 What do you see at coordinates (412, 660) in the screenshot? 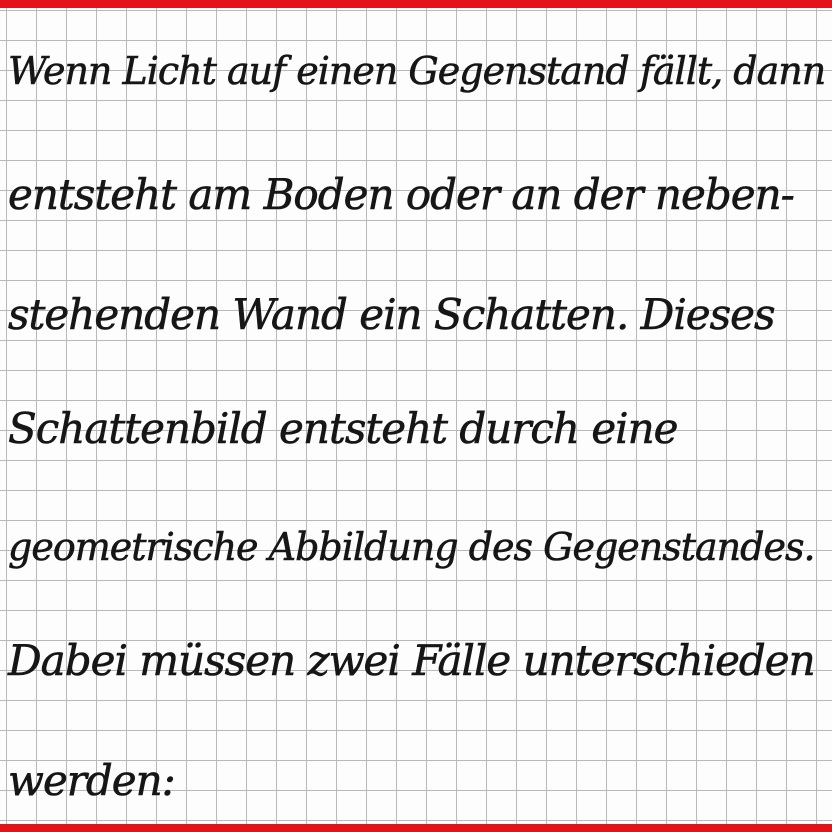
I see `text-line-6: Dabei müssen zwei Fälle unterschieden` at bounding box center [412, 660].